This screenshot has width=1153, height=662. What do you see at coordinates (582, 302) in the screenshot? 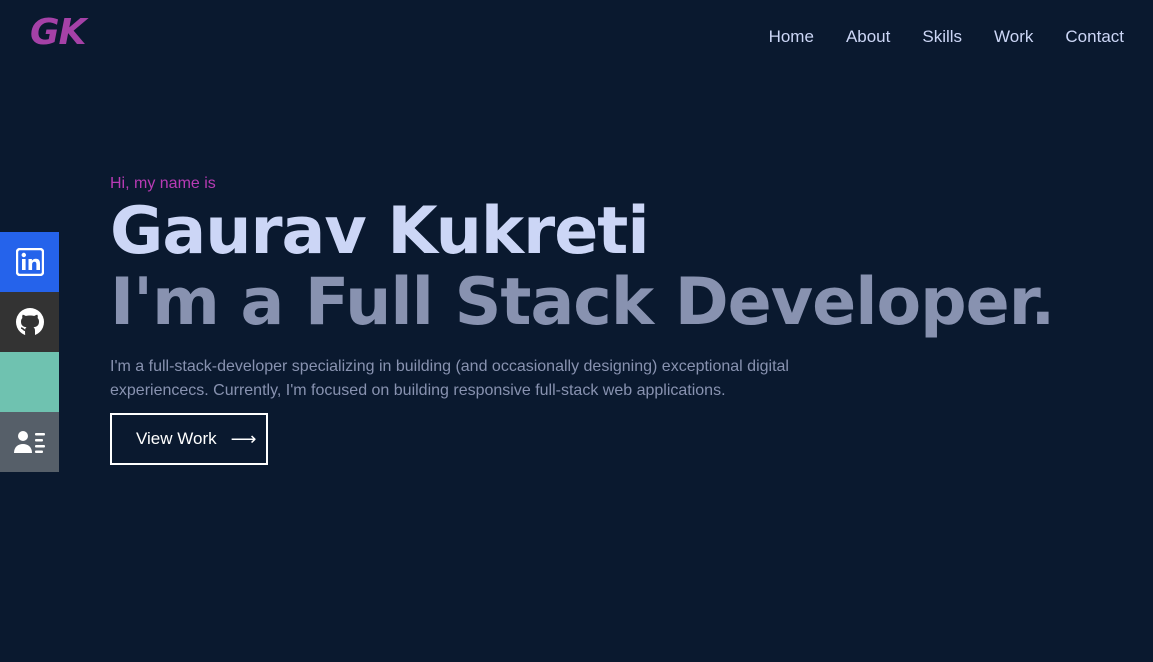
I see `hero-role: I'm a Full Stack Developer.` at bounding box center [582, 302].